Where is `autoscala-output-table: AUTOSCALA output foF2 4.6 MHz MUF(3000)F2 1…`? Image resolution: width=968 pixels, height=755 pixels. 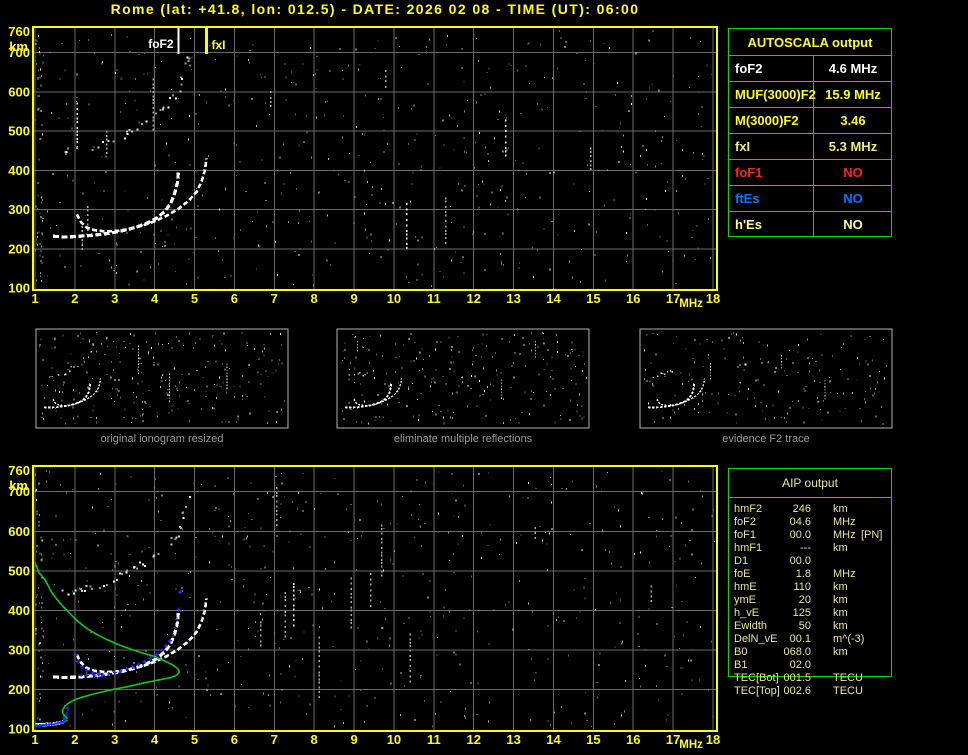
autoscala-output-table: AUTOSCALA output foF2 4.6 MHz MUF(3000)F2 1… is located at coordinates (810, 132).